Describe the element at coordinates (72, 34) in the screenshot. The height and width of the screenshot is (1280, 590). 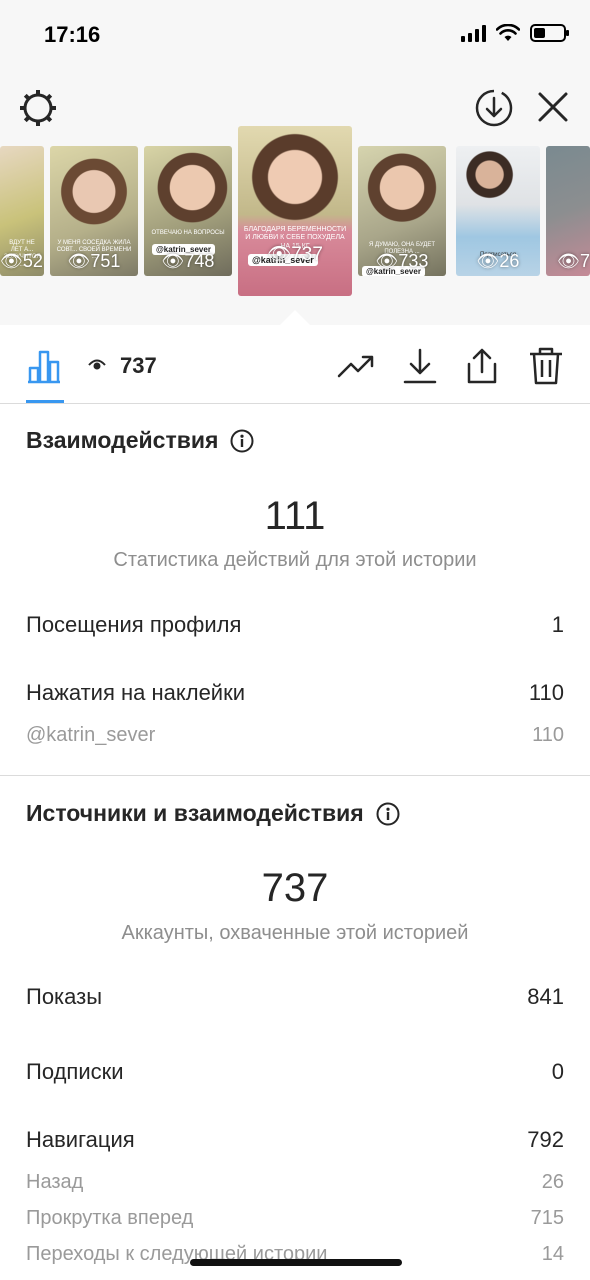
I see `status-time: 17:16` at that location.